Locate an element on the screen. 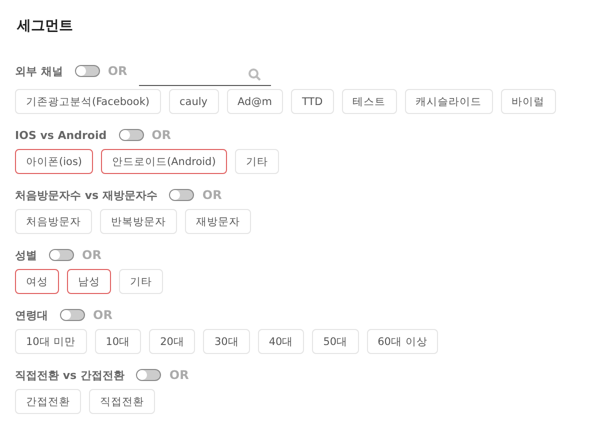 The width and height of the screenshot is (589, 446). section-label: 직접전환 vs 간접전환 is located at coordinates (69, 375).